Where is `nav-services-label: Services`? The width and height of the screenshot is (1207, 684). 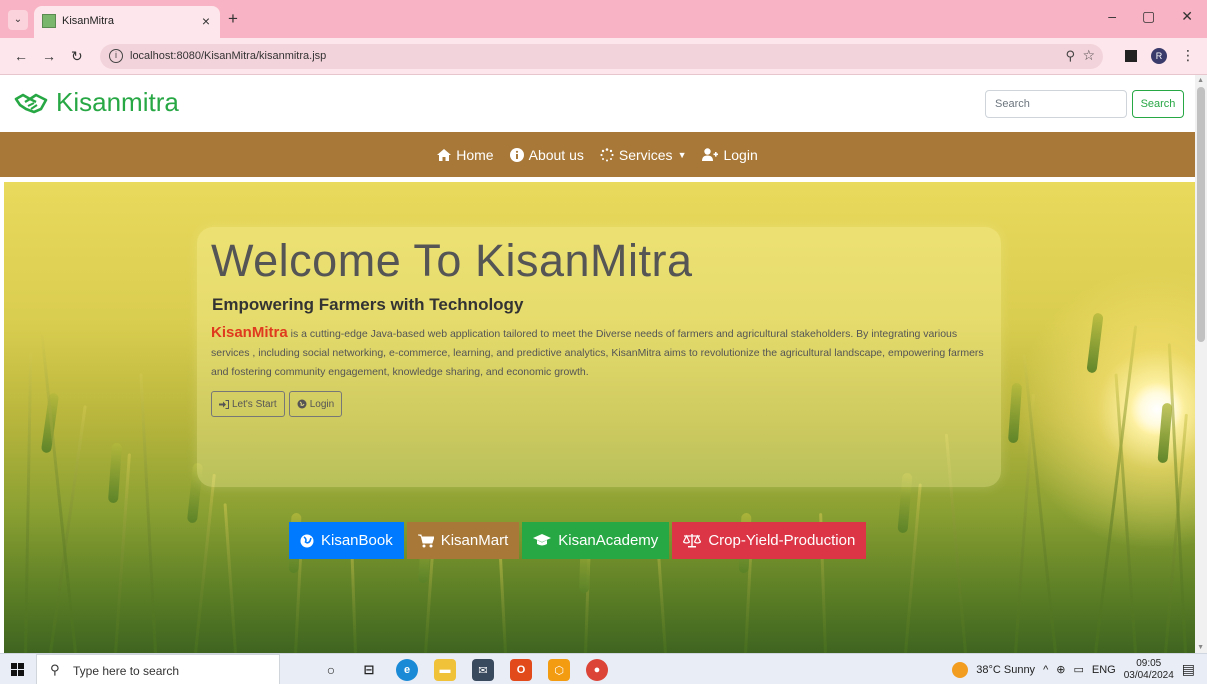
nav-services-label: Services is located at coordinates (645, 154).